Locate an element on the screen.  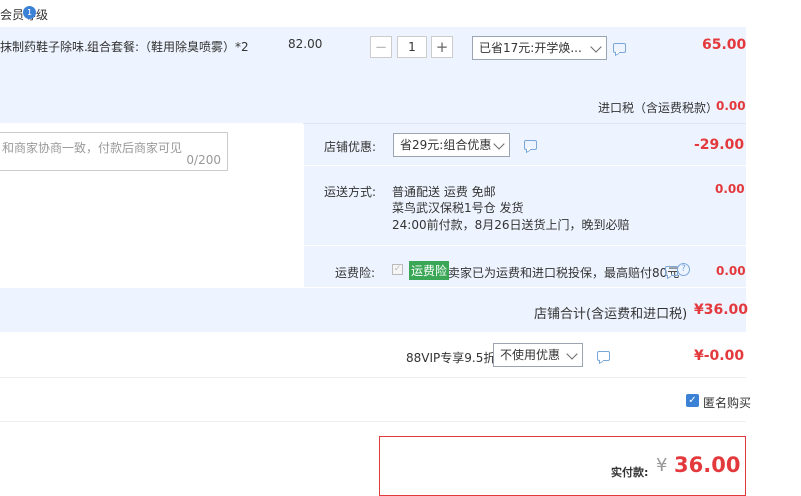
insurance-tag: 运费险 is located at coordinates (429, 270).